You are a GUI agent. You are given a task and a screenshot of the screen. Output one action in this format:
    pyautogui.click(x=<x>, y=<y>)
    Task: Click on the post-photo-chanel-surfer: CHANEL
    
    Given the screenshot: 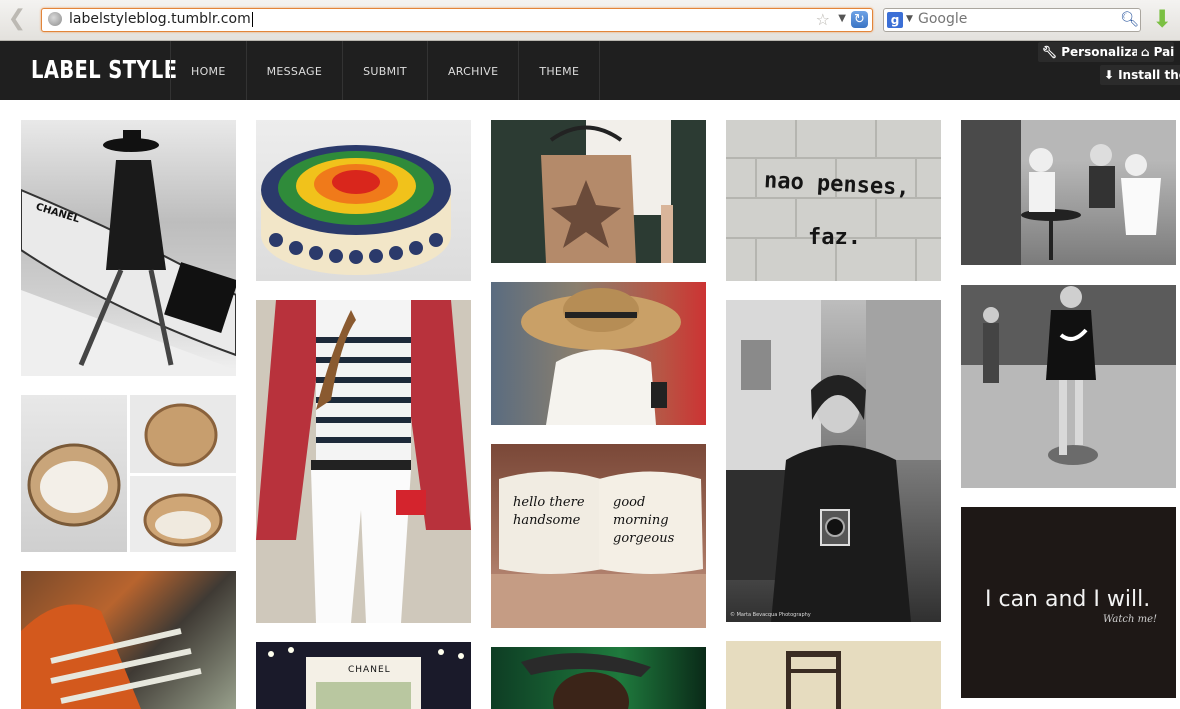 What is the action you would take?
    pyautogui.click(x=128, y=248)
    